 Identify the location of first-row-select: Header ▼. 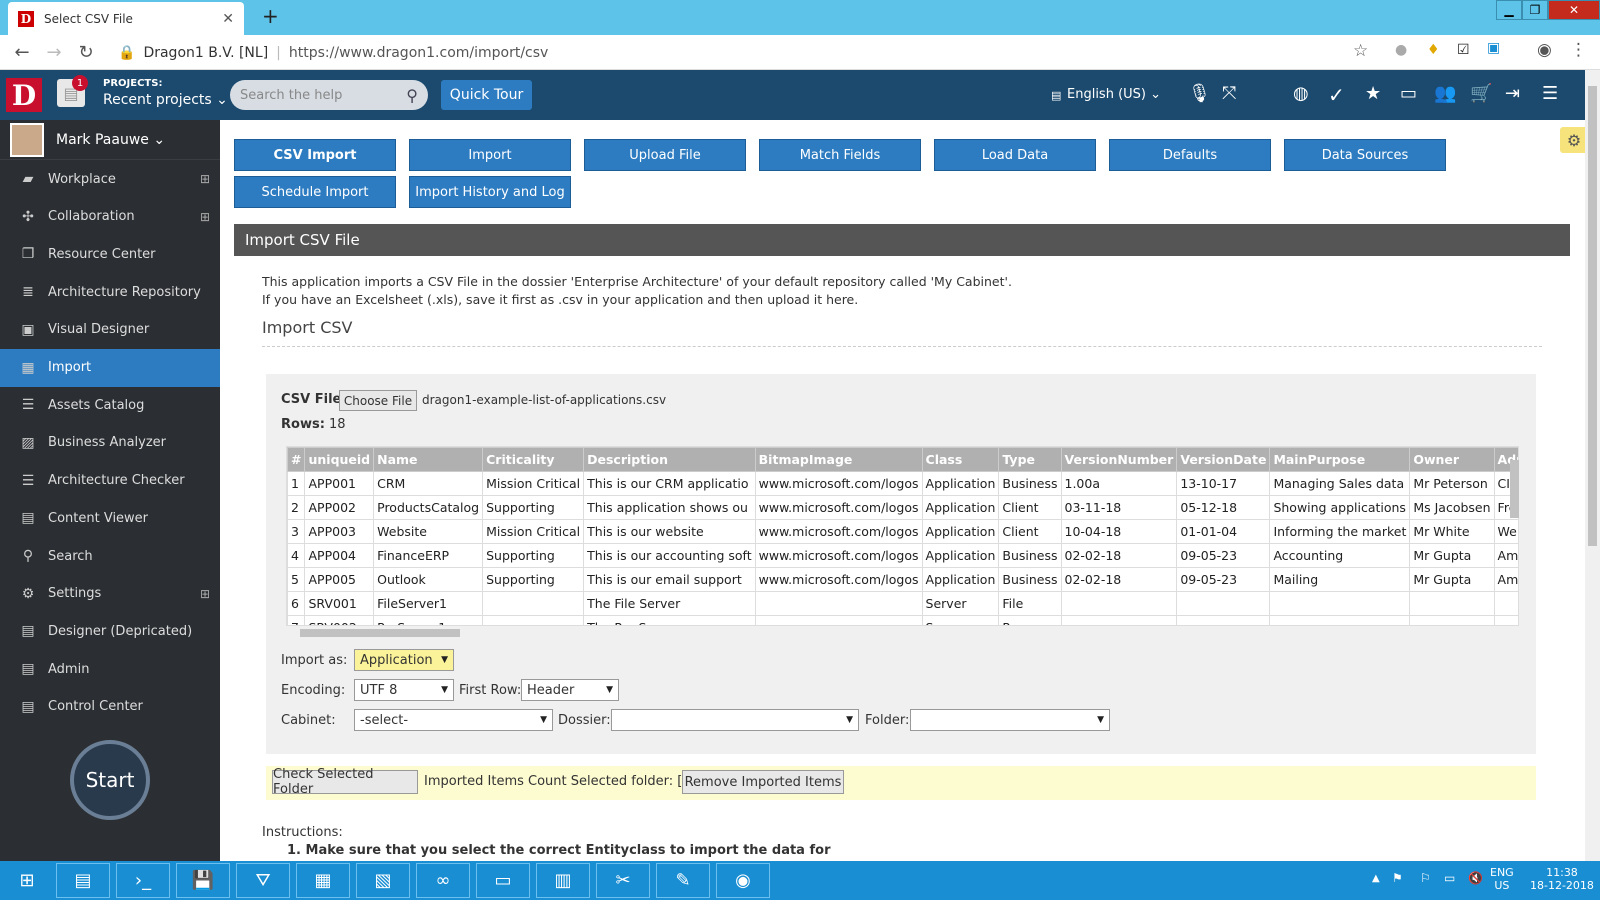
(570, 690).